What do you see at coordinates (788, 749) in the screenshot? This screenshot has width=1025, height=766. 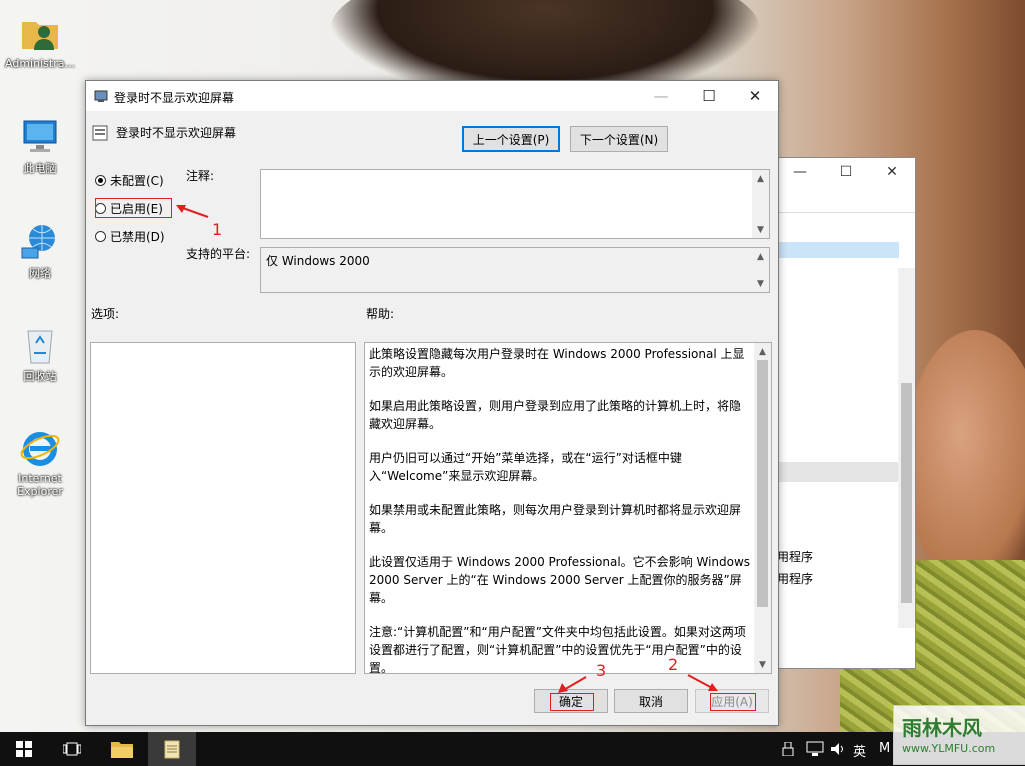 I see `usb-device-icon` at bounding box center [788, 749].